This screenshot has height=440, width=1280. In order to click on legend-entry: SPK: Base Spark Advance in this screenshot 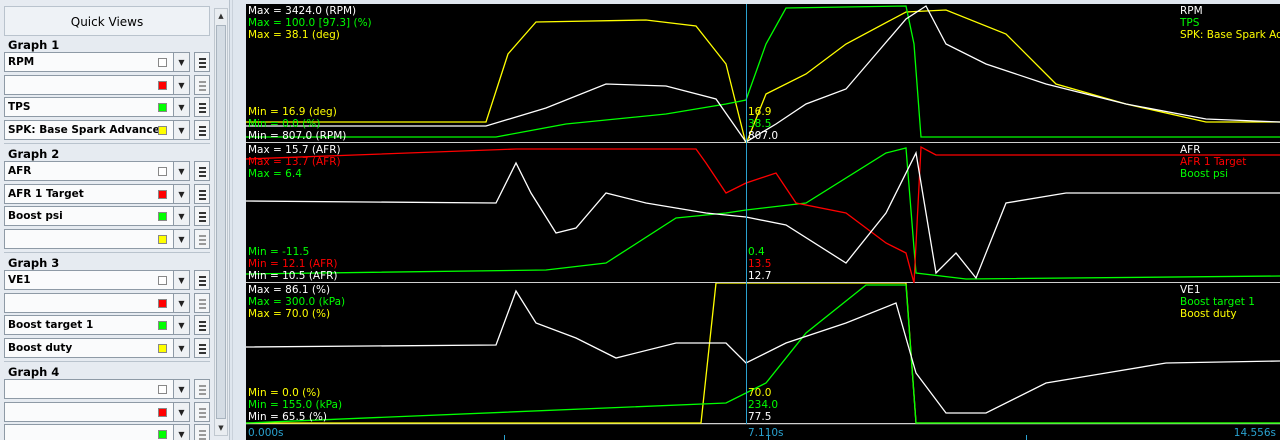, I will do `click(1230, 35)`.